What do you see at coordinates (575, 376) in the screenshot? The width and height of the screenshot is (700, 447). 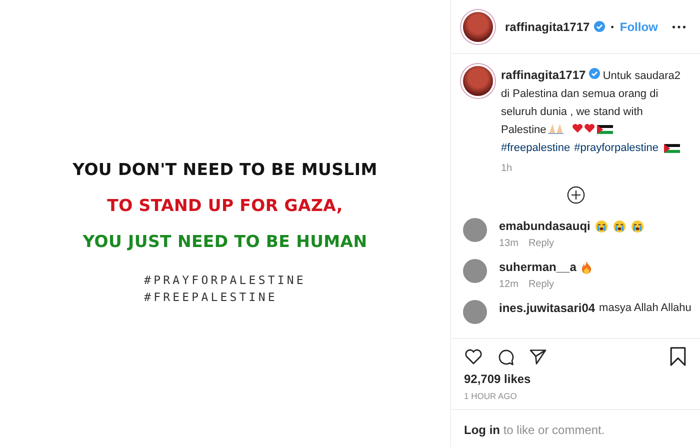 I see `likes-count: 92,709 likes` at bounding box center [575, 376].